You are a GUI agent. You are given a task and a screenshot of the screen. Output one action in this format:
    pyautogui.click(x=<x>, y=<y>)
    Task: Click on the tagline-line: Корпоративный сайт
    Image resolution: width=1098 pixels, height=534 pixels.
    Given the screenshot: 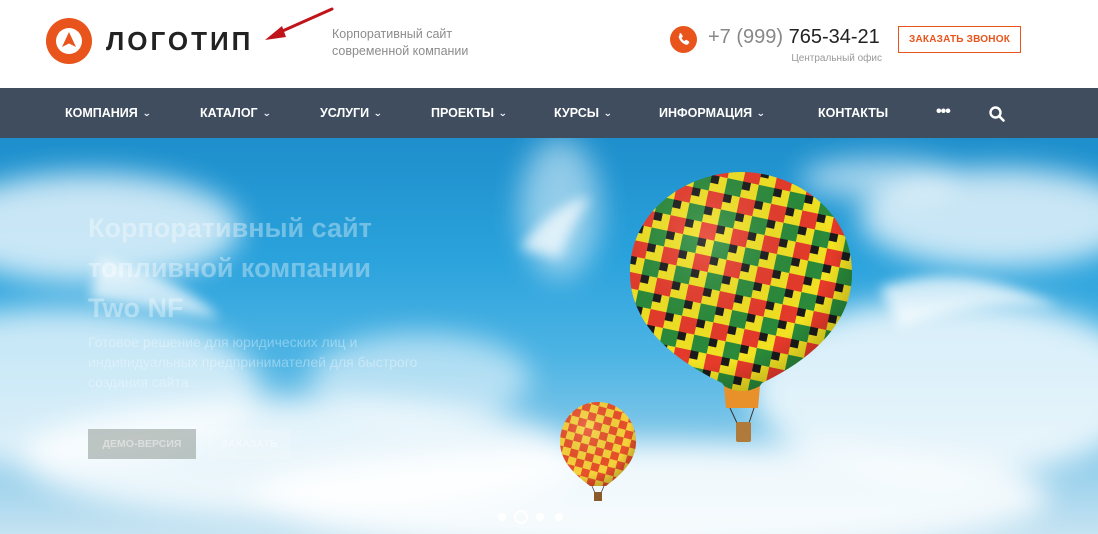 What is the action you would take?
    pyautogui.click(x=392, y=34)
    